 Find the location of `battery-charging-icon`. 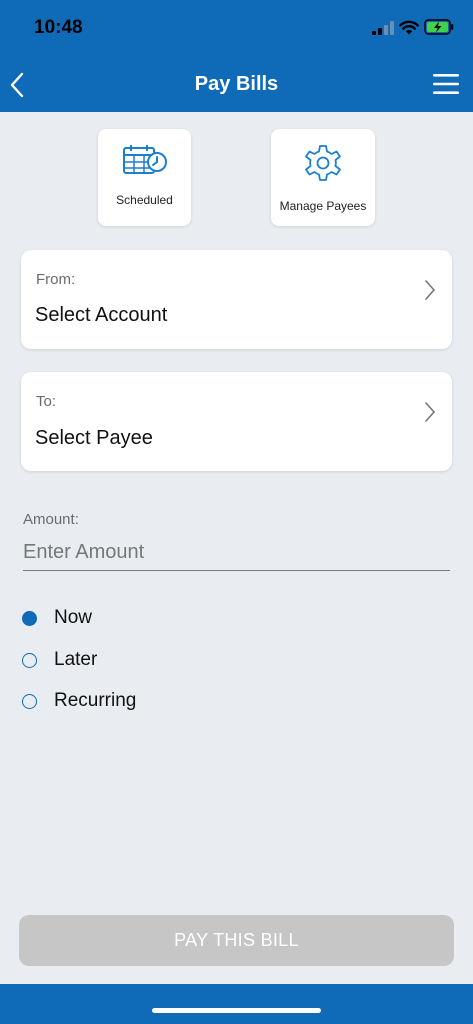

battery-charging-icon is located at coordinates (439, 27).